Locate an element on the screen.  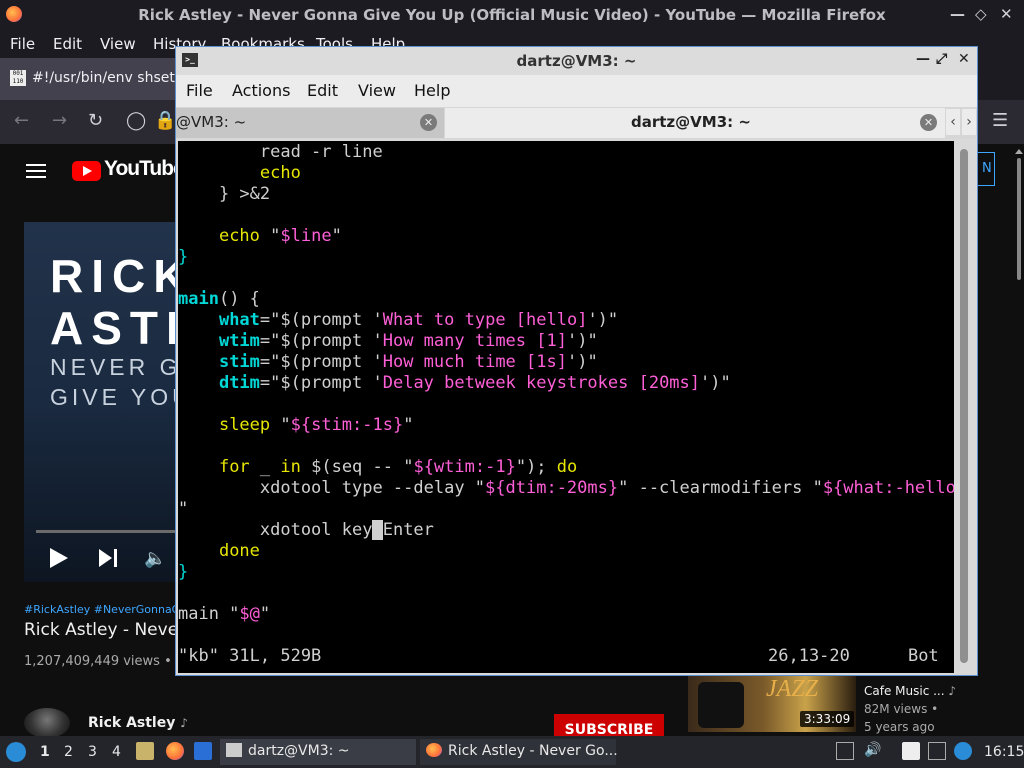
code-line: for _ in $(seq -- "${wtim:-1}"); do is located at coordinates (398, 467).